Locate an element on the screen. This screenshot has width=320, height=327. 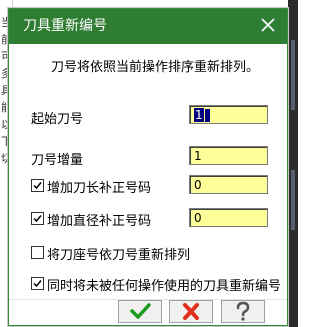
background-app-right is located at coordinates (293, 163).